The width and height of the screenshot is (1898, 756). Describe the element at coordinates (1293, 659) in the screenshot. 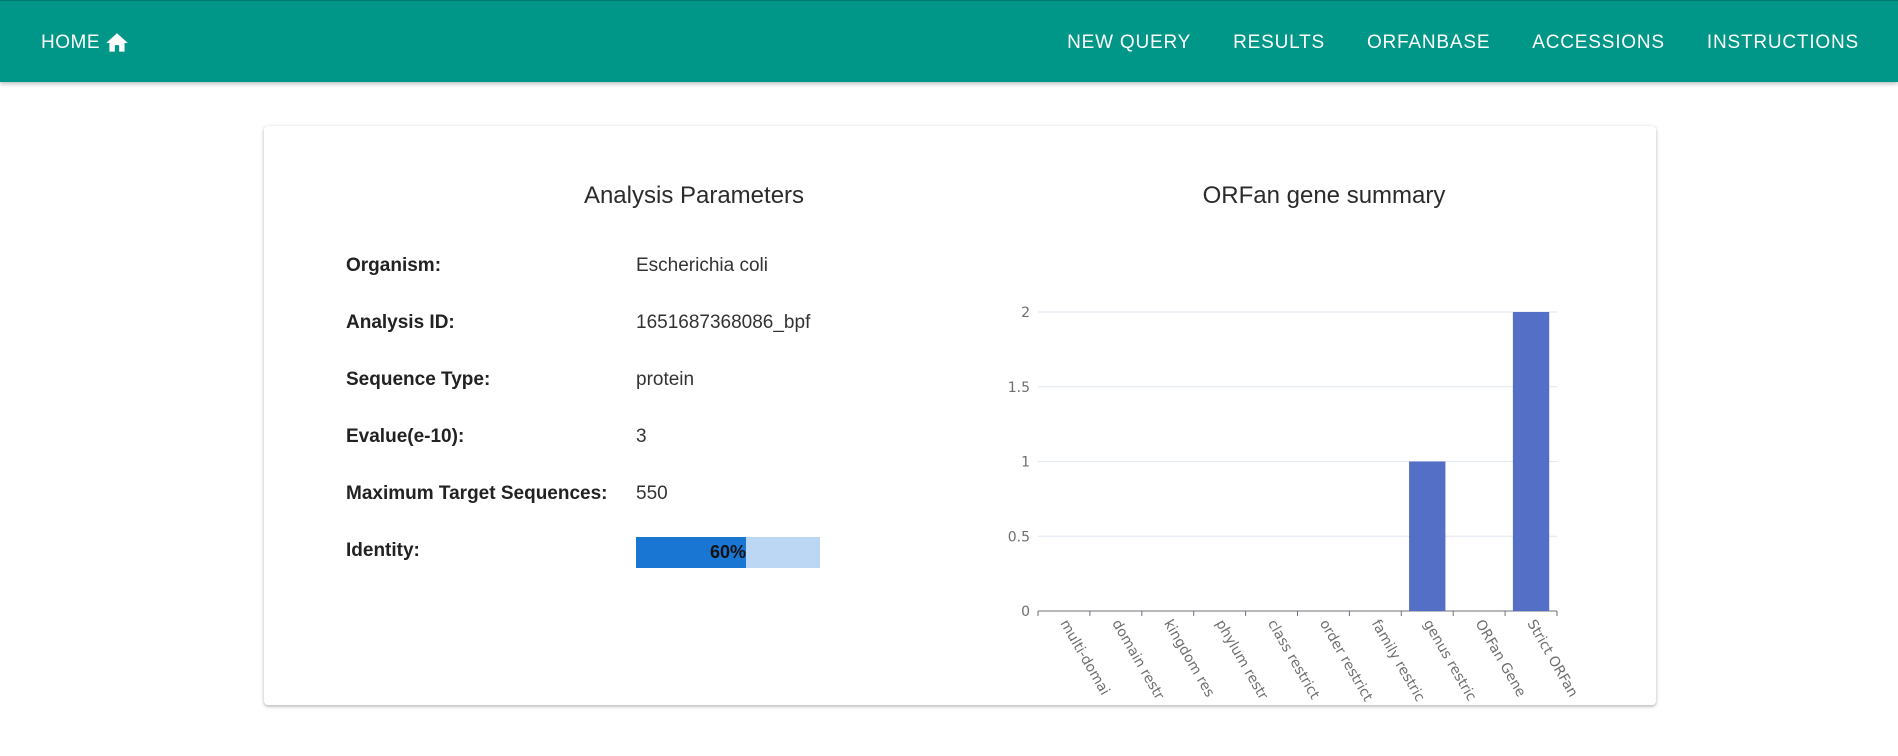

I see `x-tick-label: class restrict` at that location.